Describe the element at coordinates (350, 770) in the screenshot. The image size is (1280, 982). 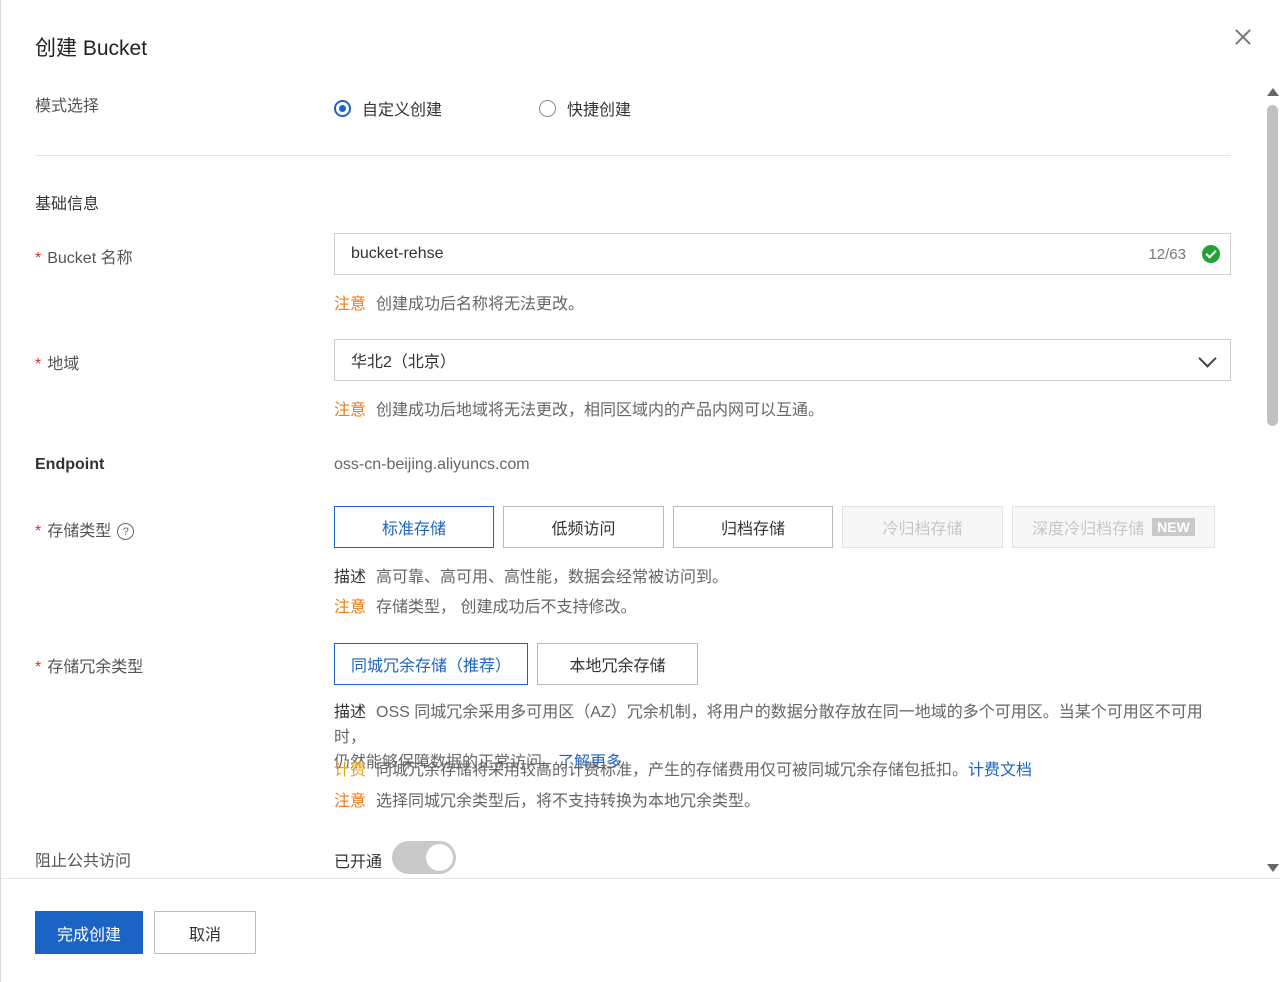
I see `billing-key: 计费` at that location.